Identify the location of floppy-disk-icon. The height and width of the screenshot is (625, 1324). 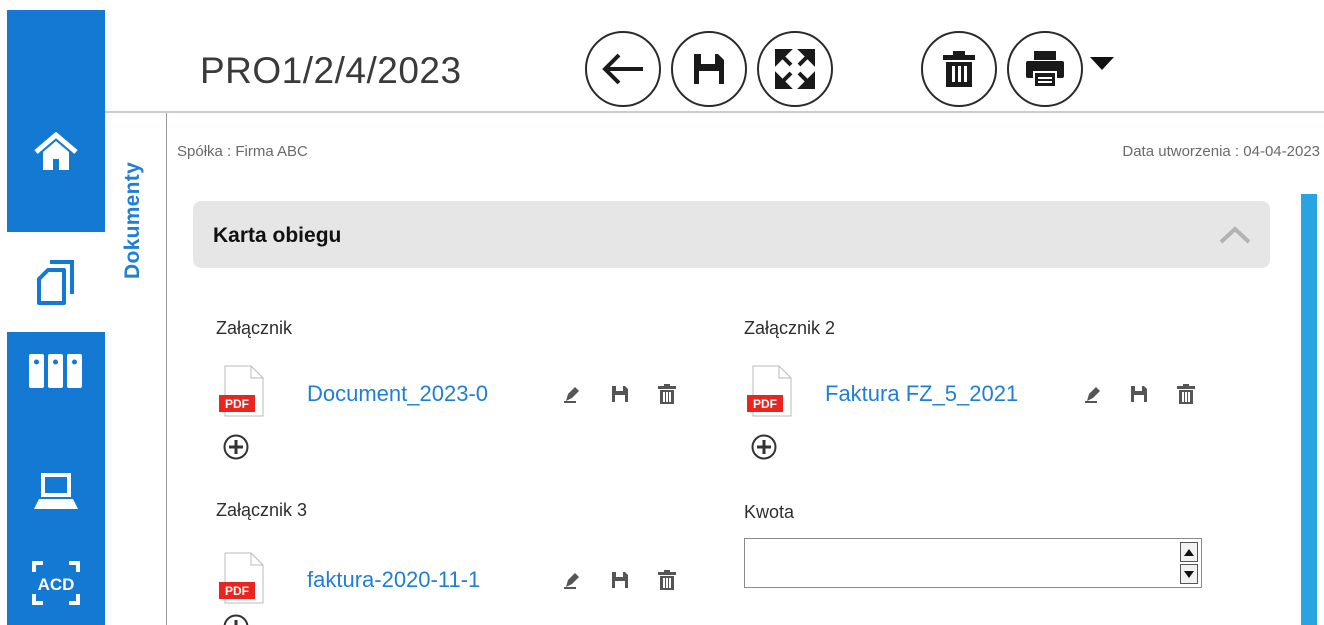
(709, 69).